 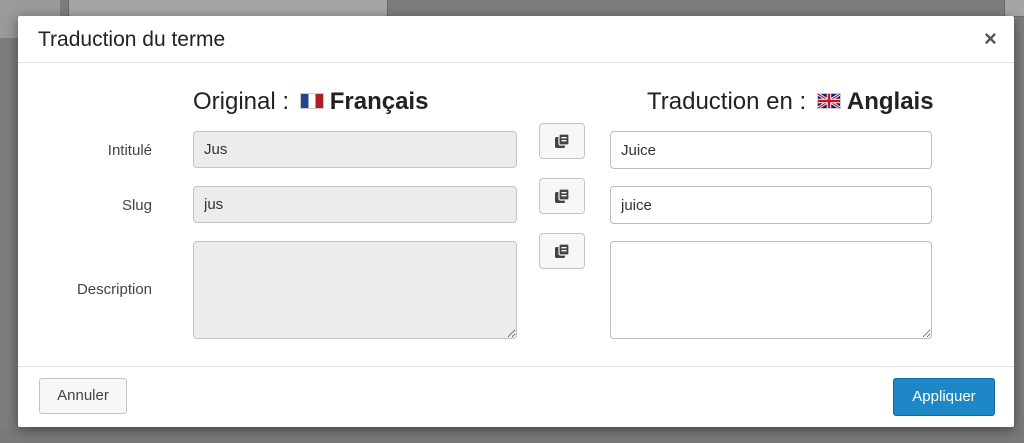 What do you see at coordinates (771, 290) in the screenshot?
I see `translation-description-field` at bounding box center [771, 290].